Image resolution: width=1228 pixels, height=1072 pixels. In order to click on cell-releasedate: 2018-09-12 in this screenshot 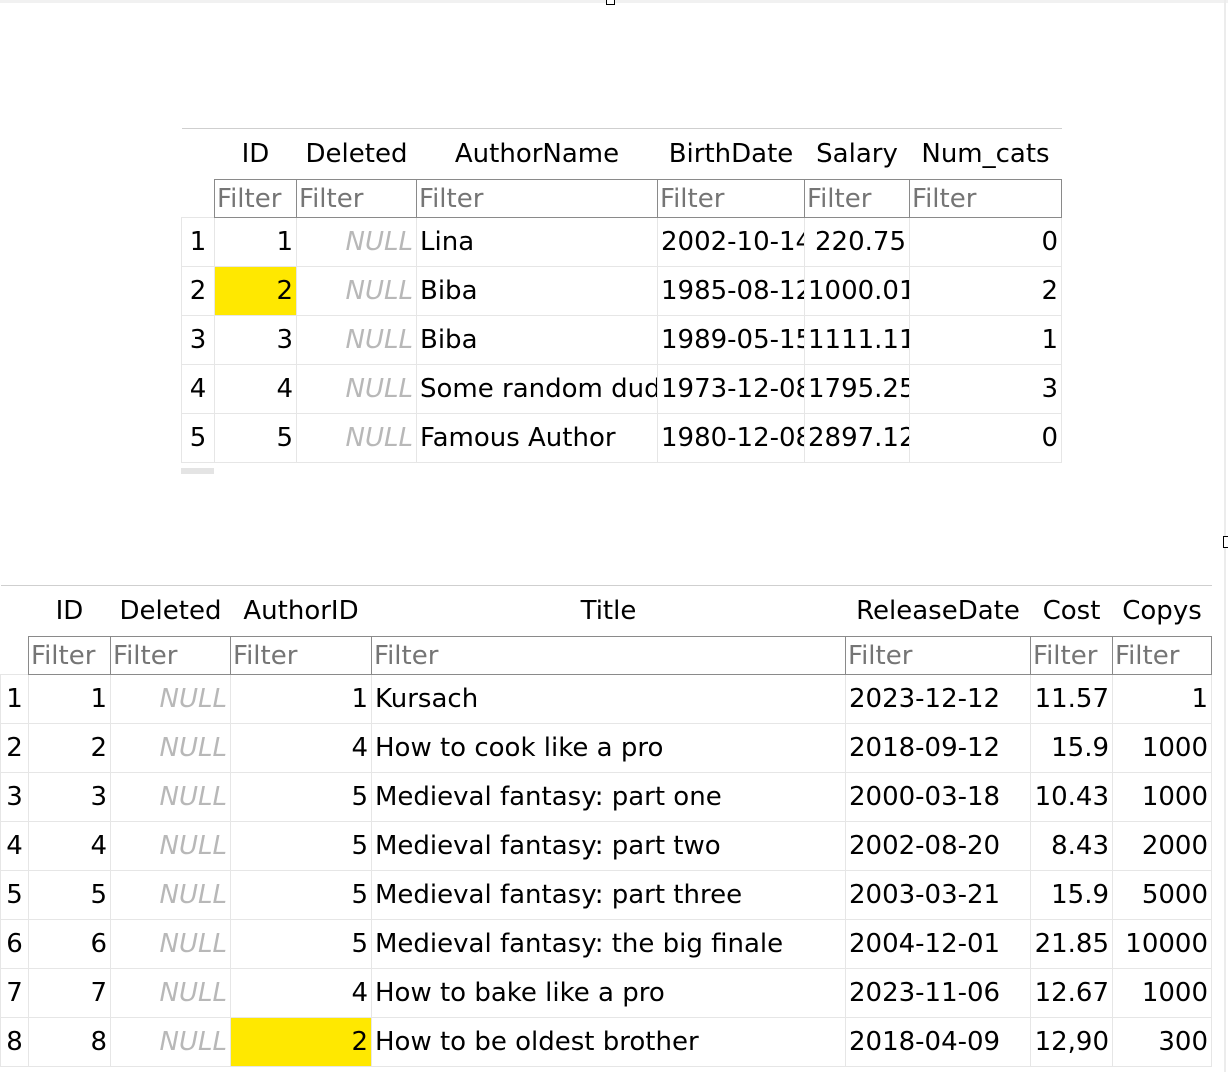, I will do `click(938, 748)`.